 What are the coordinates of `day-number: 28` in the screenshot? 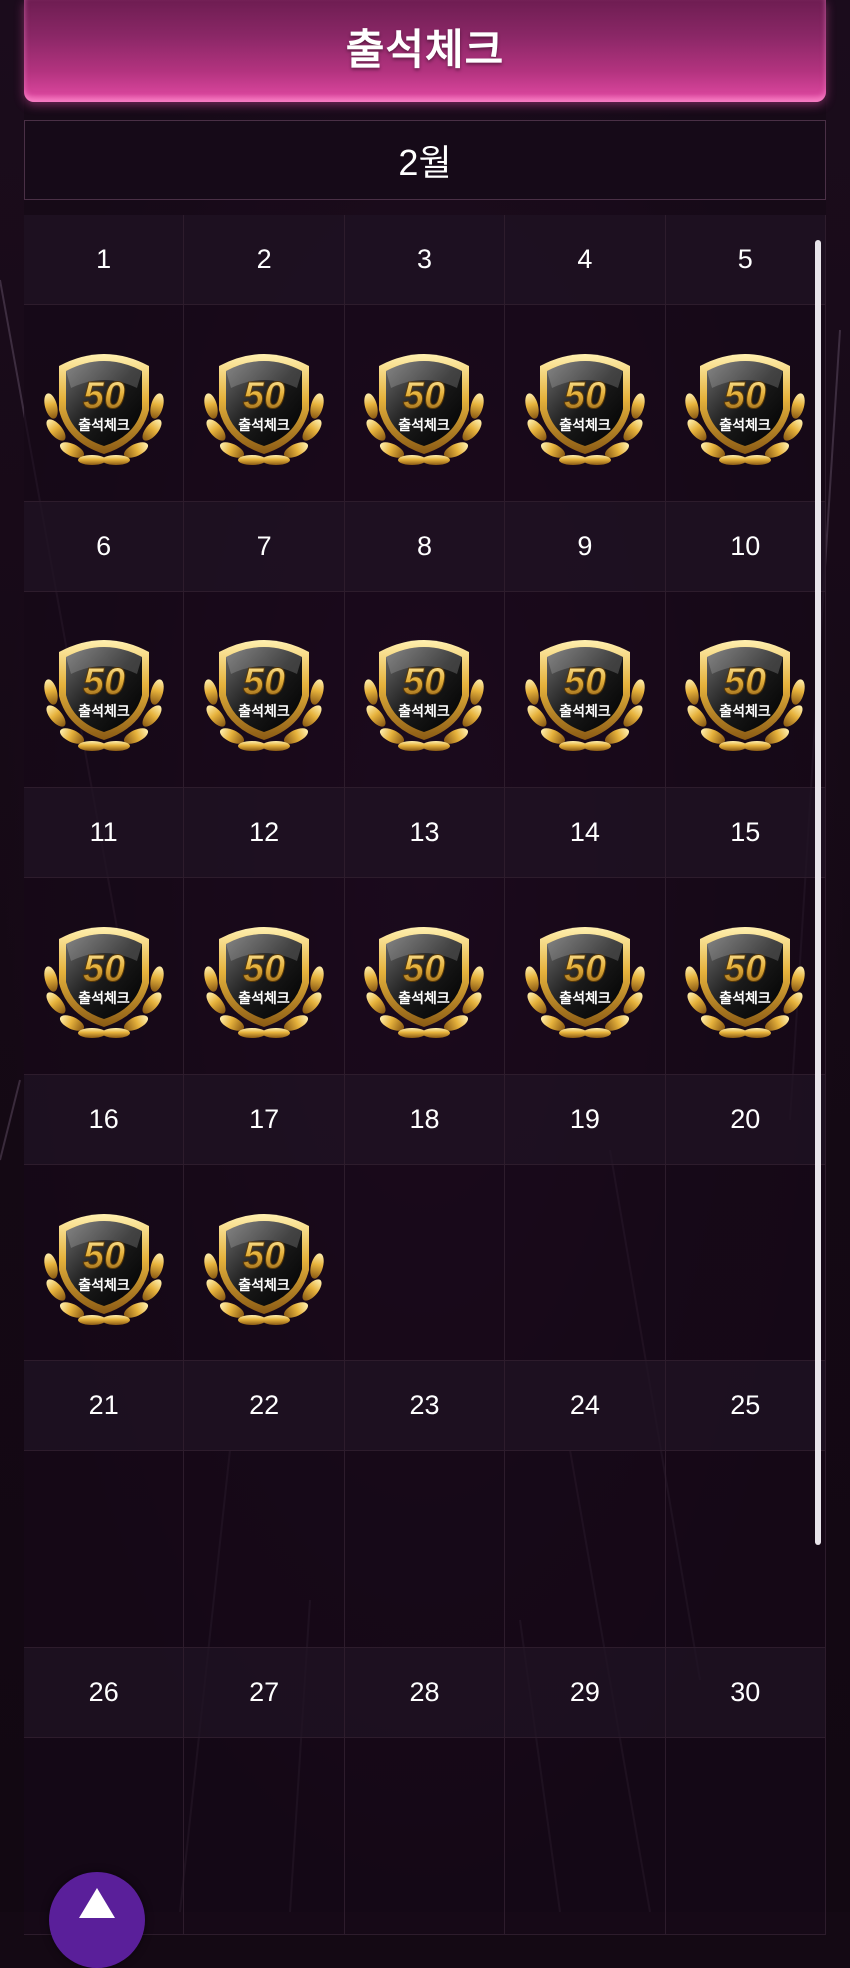 It's located at (425, 1692).